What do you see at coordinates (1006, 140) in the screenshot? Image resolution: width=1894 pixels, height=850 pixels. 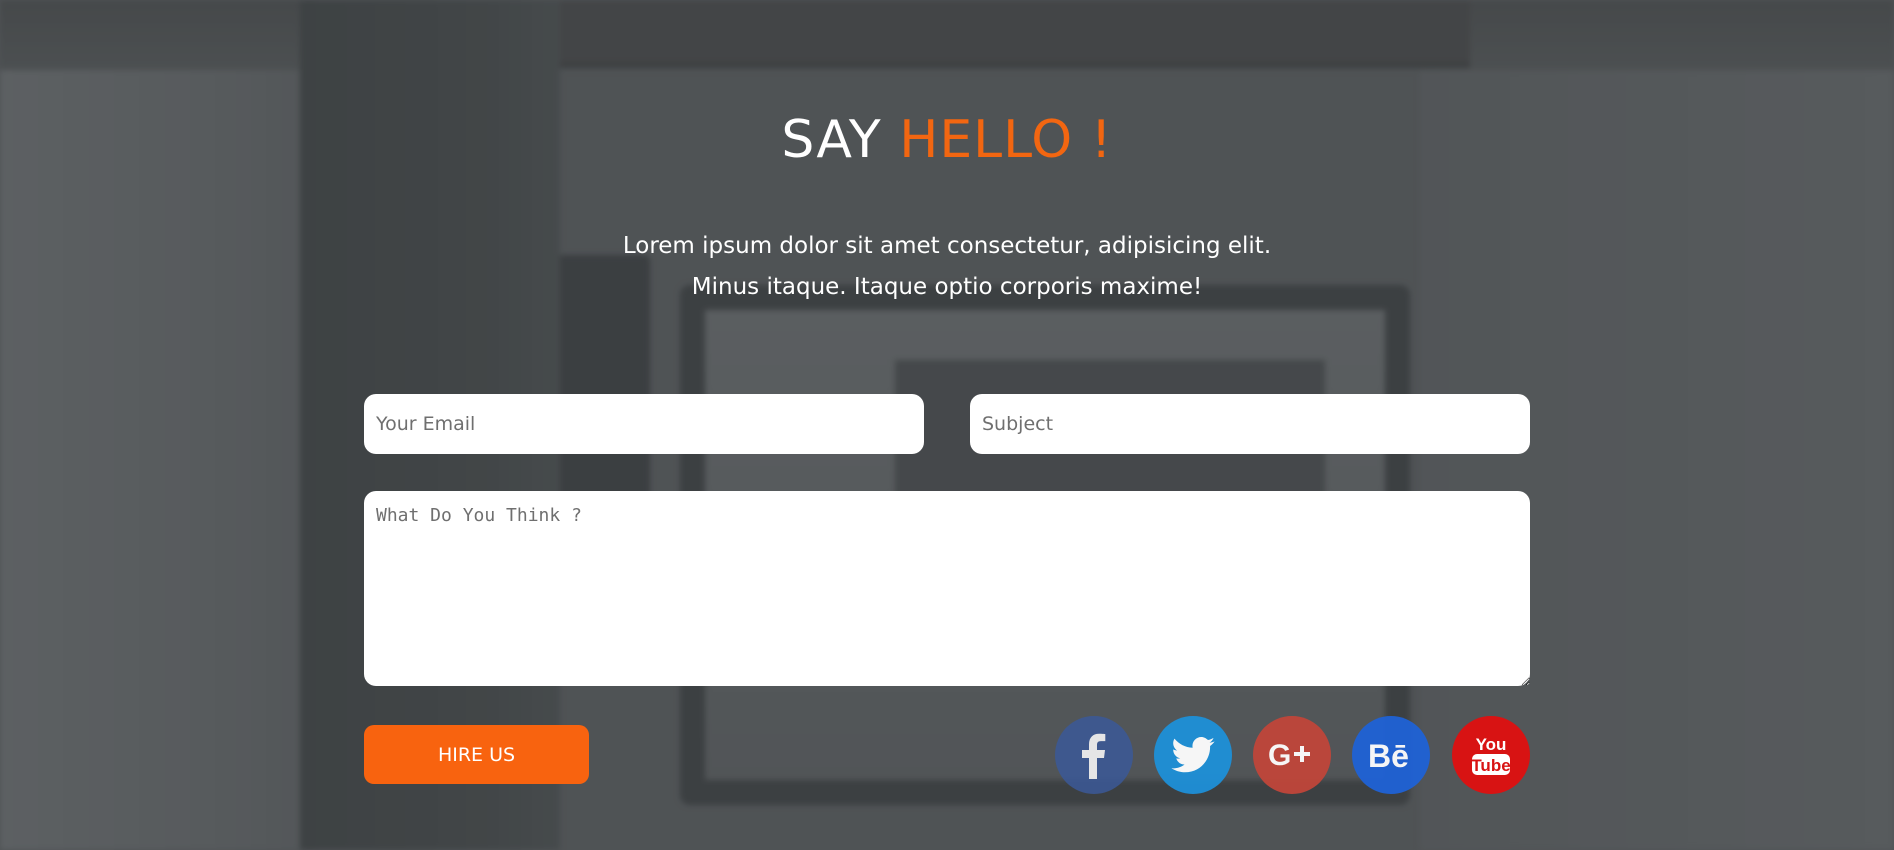 I see `title-accent: HELLO !` at bounding box center [1006, 140].